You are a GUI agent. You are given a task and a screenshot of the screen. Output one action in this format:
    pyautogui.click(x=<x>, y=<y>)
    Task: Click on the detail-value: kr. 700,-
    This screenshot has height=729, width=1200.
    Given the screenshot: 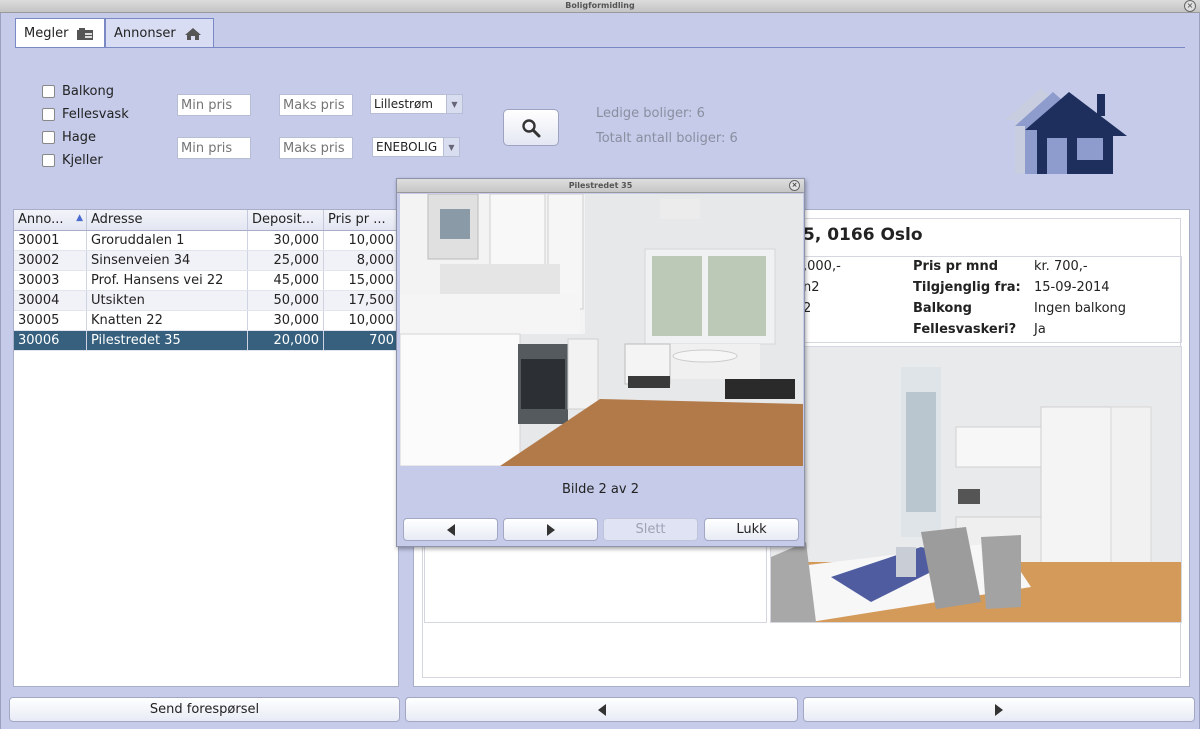 What is the action you would take?
    pyautogui.click(x=1061, y=266)
    